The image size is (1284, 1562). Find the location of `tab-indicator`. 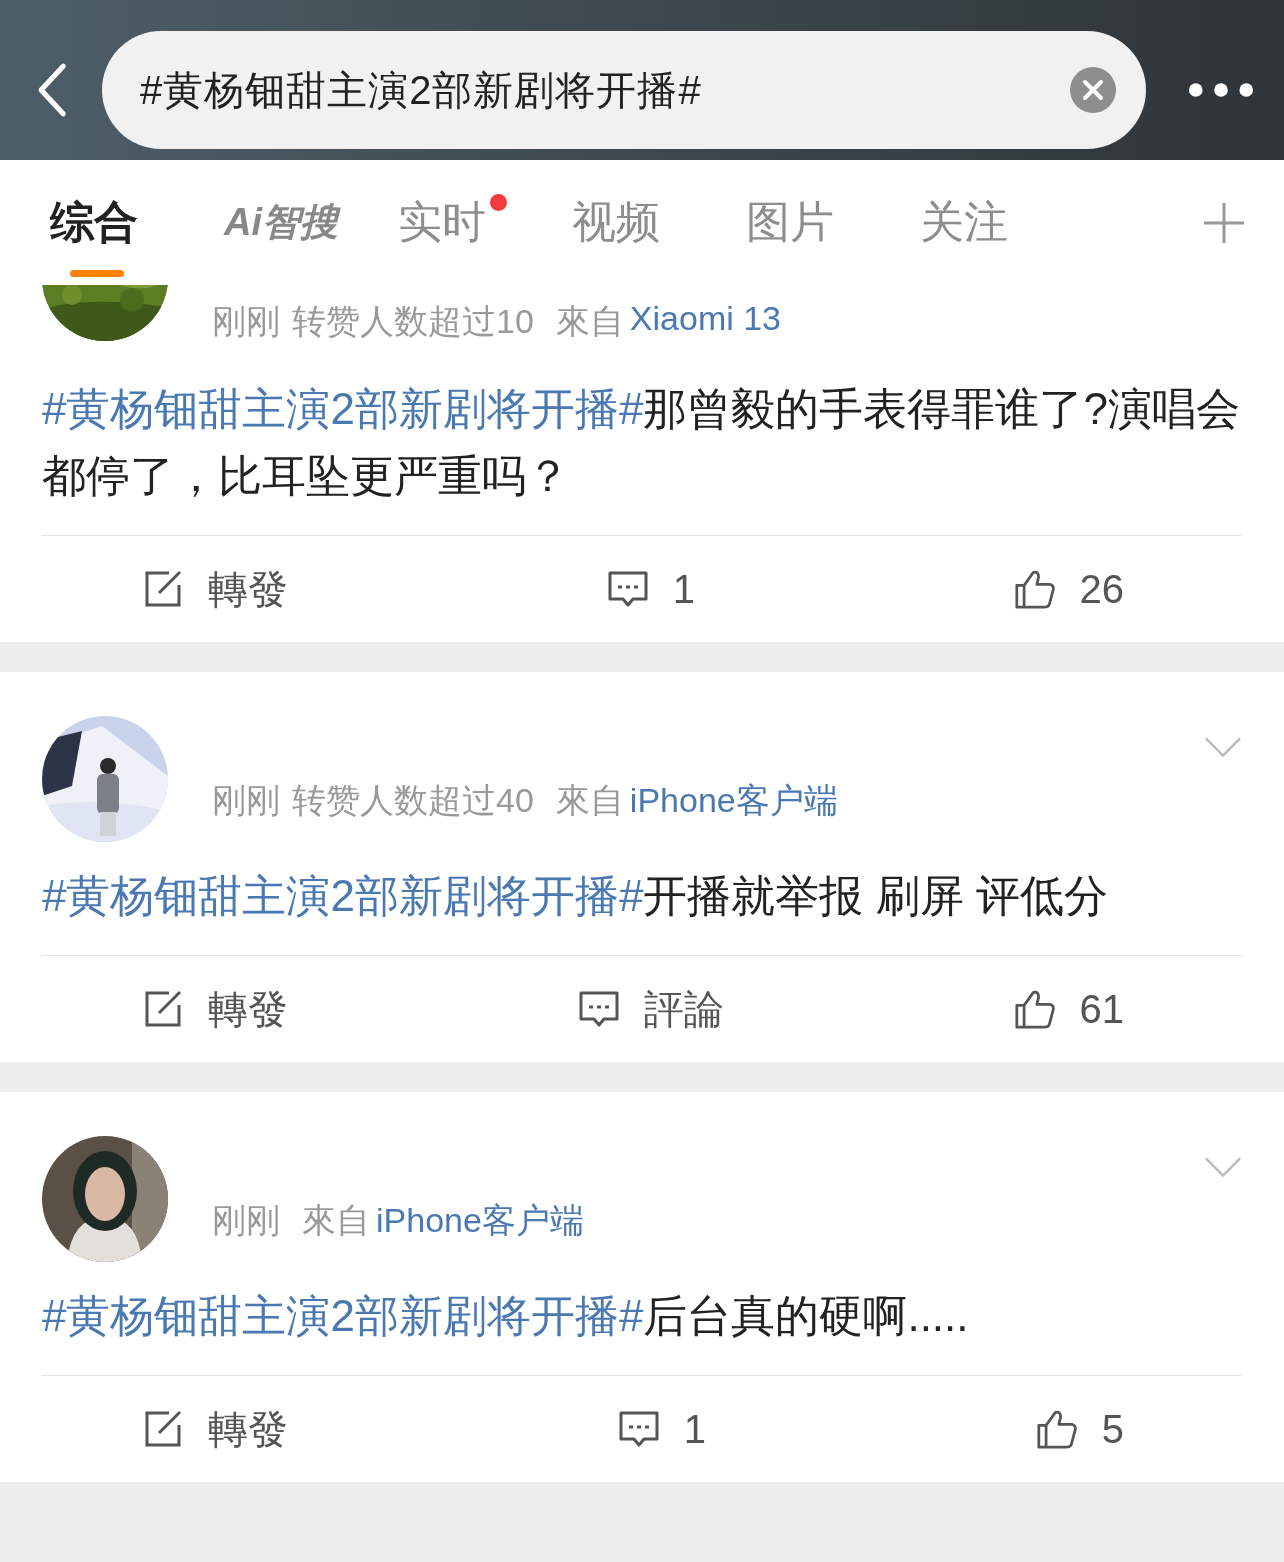

tab-indicator is located at coordinates (97, 273).